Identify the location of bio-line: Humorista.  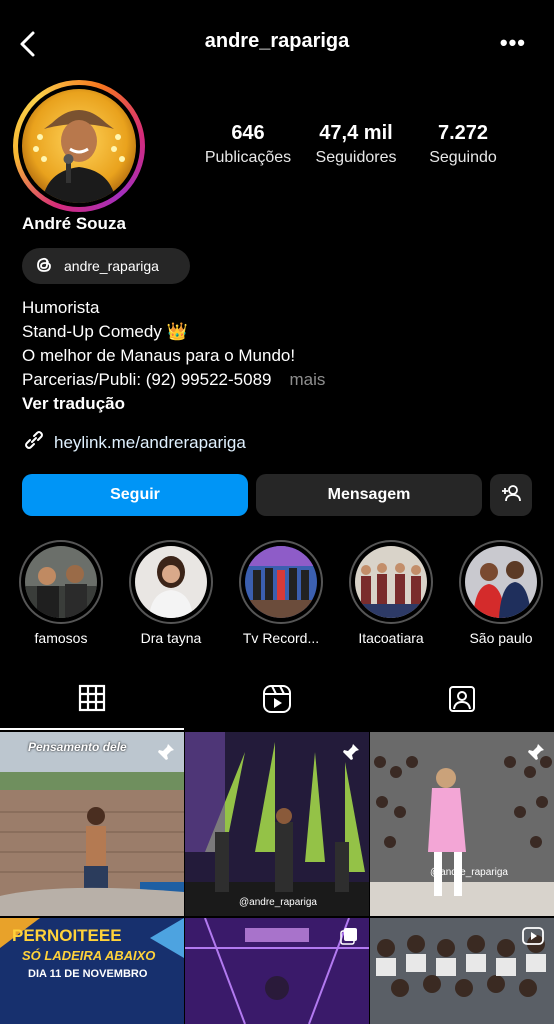
(61, 307).